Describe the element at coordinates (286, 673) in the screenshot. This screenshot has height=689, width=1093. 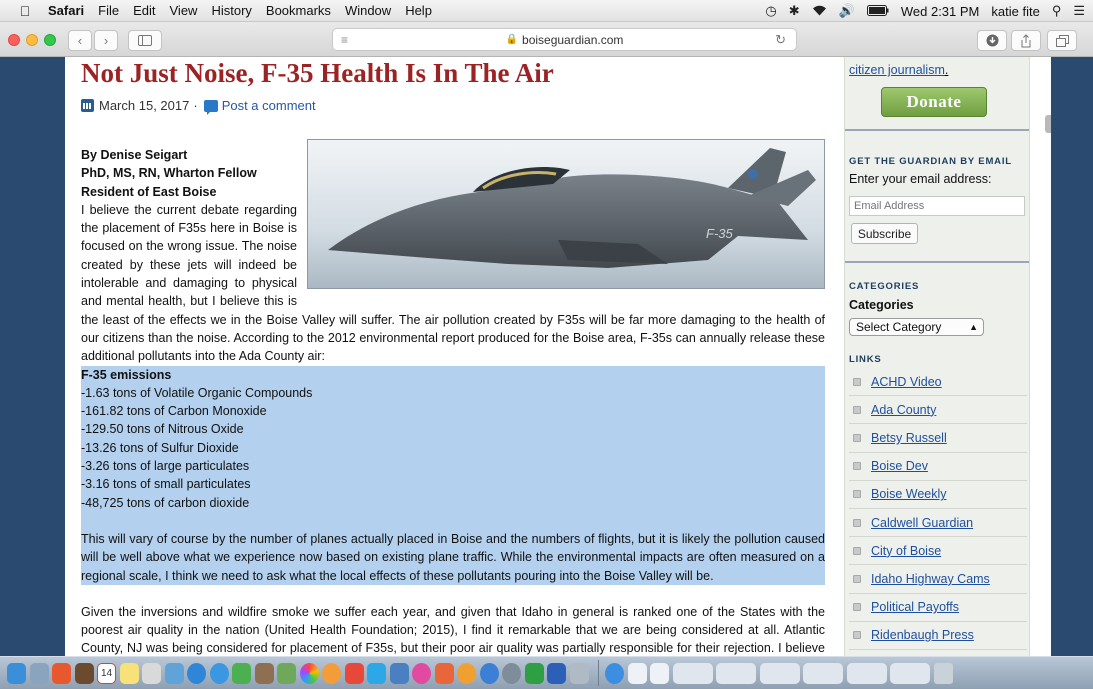
I see `maps-icon` at that location.